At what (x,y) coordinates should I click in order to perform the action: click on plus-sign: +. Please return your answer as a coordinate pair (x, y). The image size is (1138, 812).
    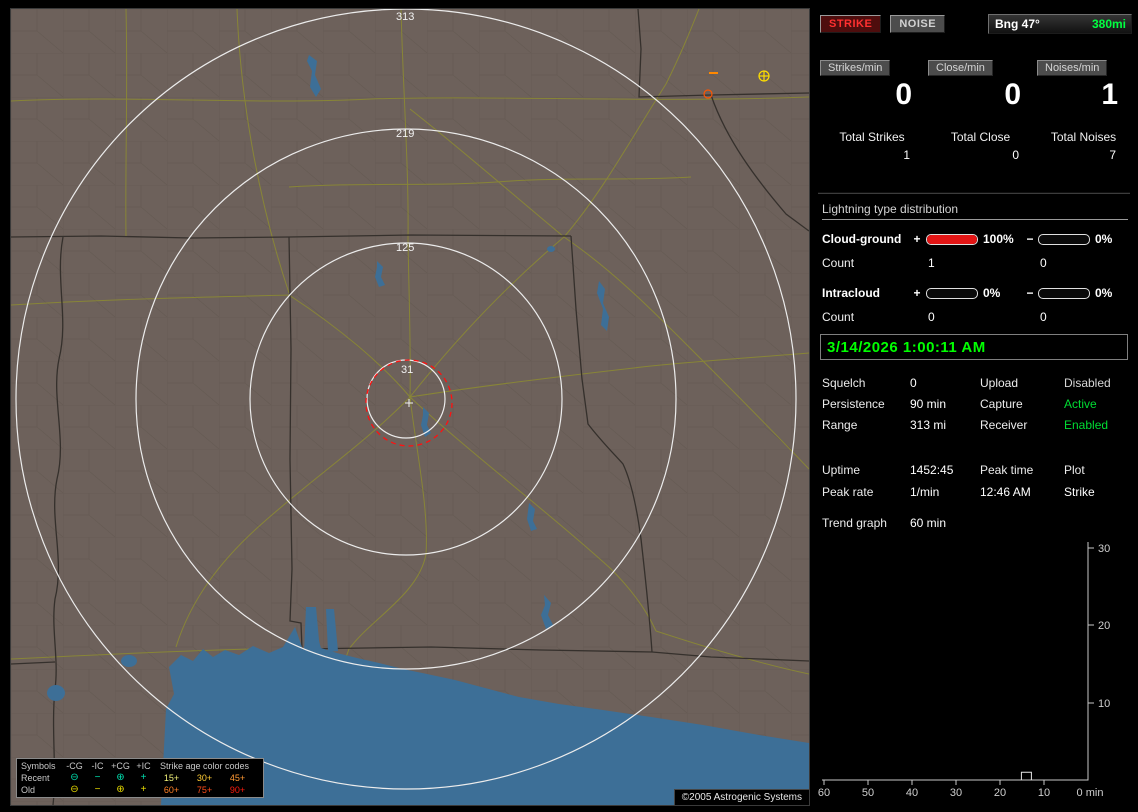
    Looking at the image, I should click on (917, 293).